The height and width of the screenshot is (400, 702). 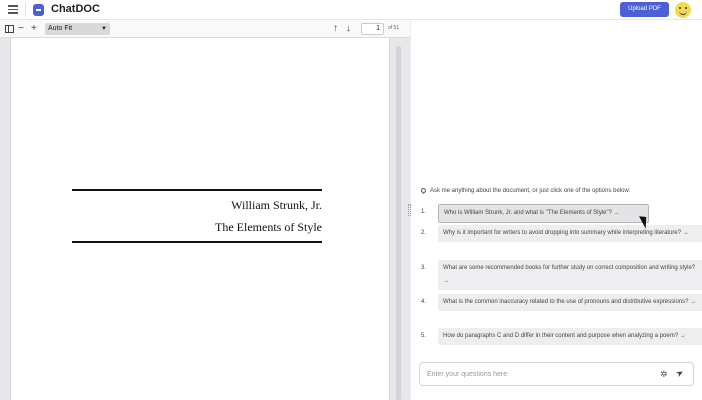 What do you see at coordinates (680, 373) in the screenshot?
I see `send-icon: ➤` at bounding box center [680, 373].